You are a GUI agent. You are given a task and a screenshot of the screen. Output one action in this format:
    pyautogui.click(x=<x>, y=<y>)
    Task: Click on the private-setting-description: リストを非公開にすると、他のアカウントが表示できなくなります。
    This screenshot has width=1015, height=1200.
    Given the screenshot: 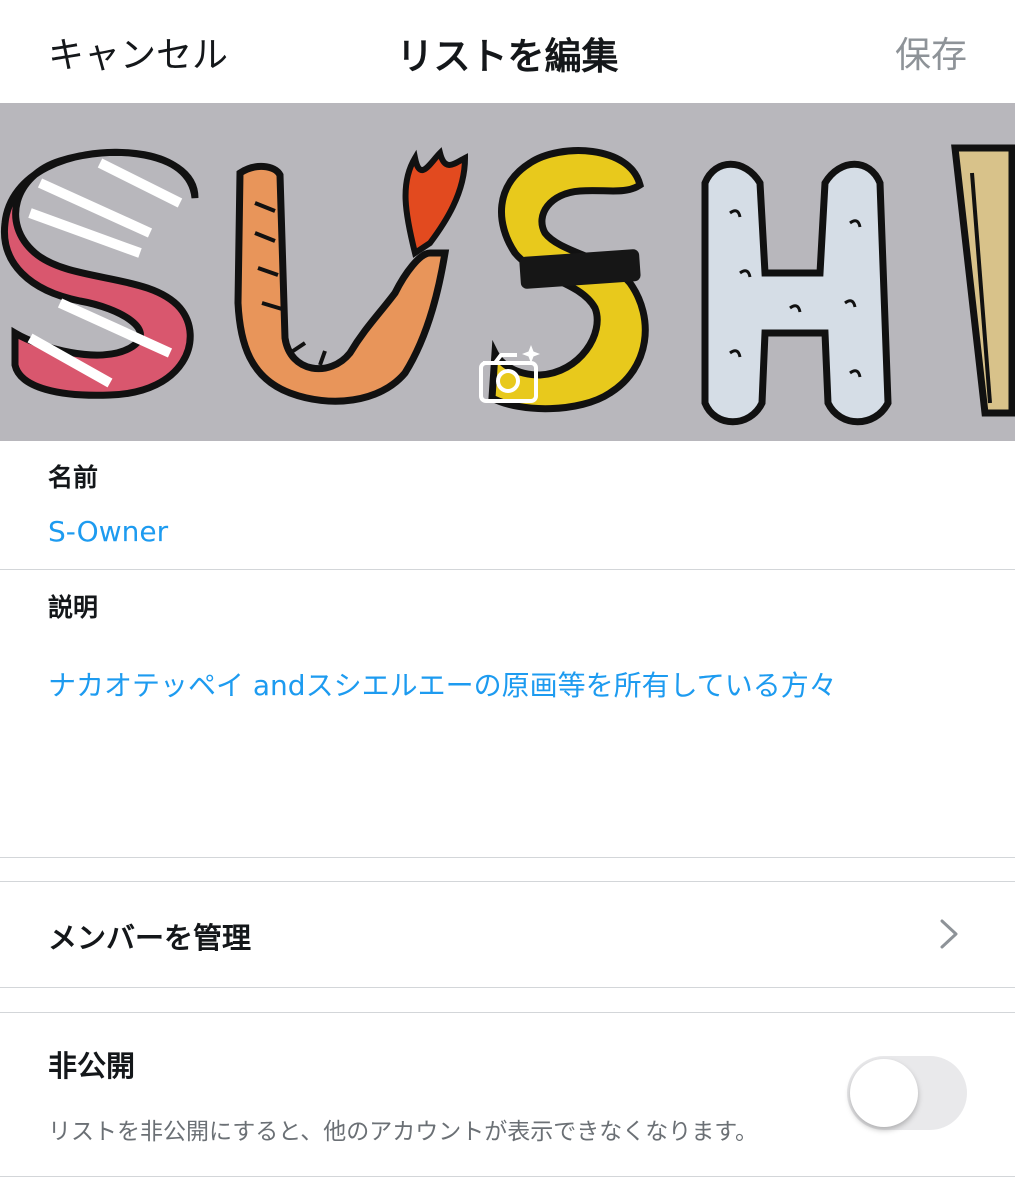 What is the action you would take?
    pyautogui.click(x=403, y=1132)
    